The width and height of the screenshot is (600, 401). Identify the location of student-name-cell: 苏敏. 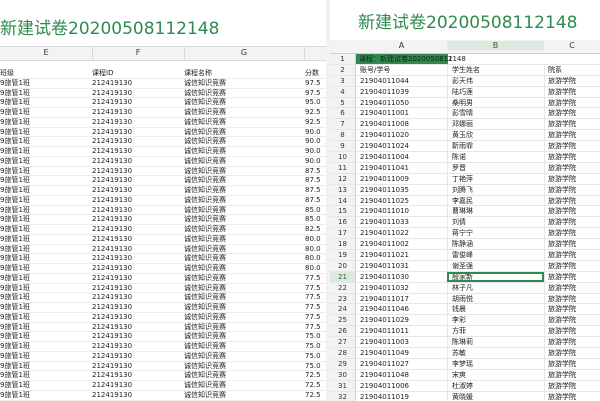
(459, 353).